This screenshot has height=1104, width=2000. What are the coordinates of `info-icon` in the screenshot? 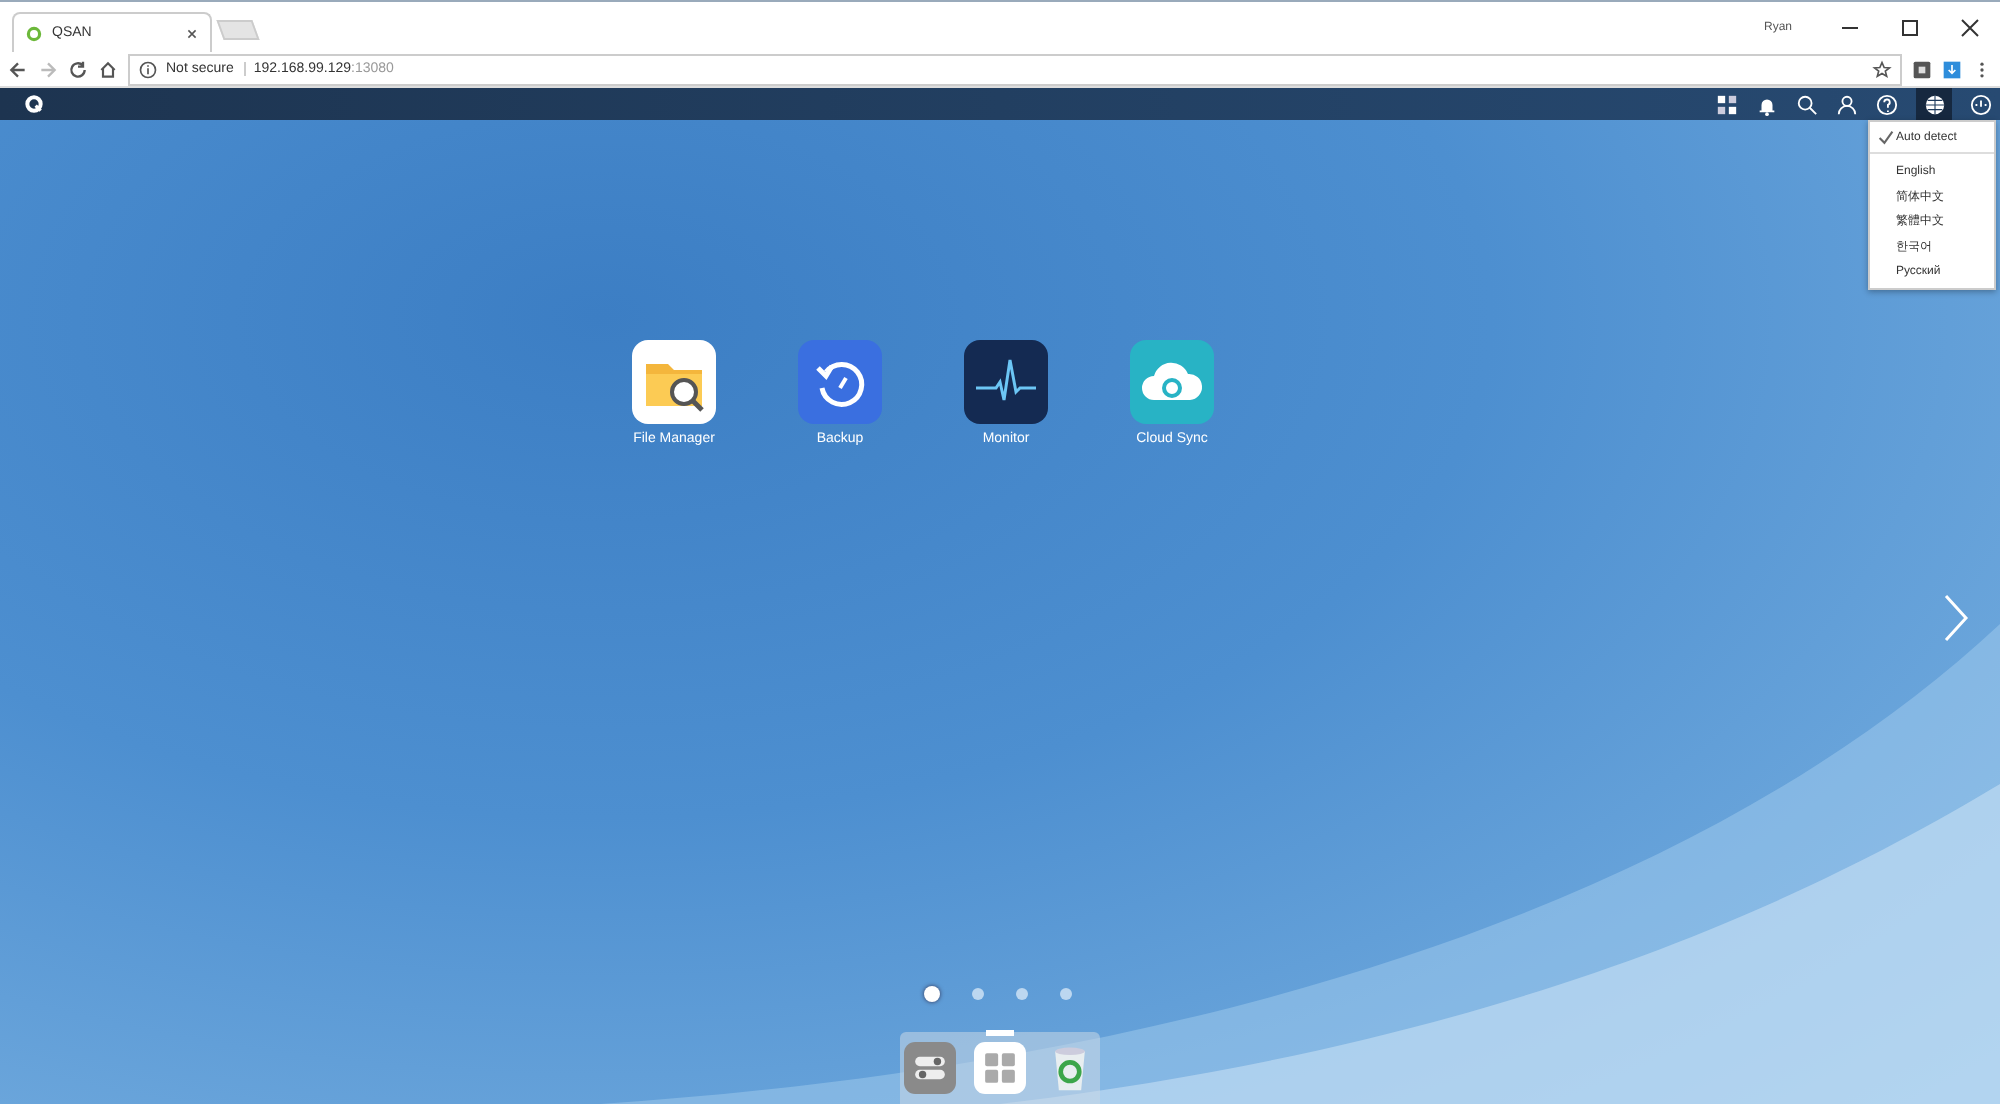 It's located at (148, 69).